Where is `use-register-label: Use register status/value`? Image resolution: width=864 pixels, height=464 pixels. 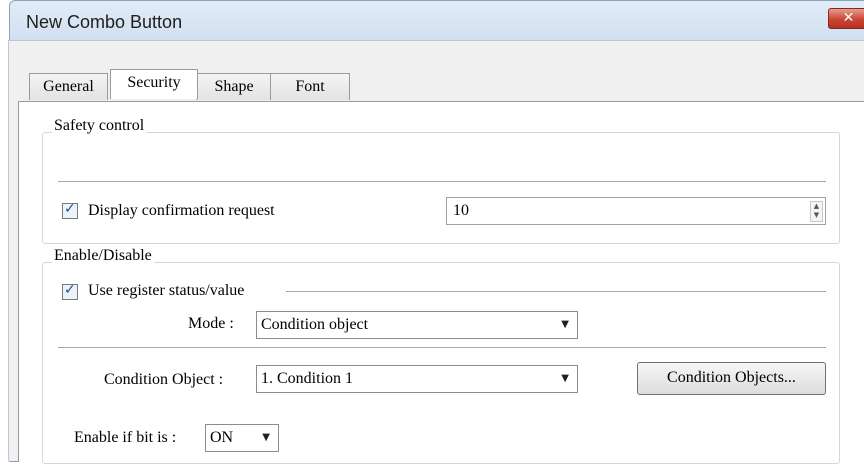
use-register-label: Use register status/value is located at coordinates (166, 291).